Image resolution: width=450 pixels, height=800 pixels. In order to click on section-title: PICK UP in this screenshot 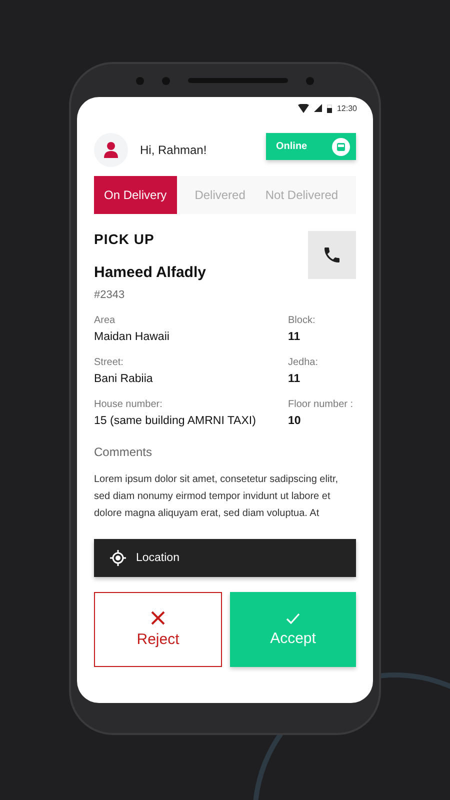, I will do `click(125, 239)`.